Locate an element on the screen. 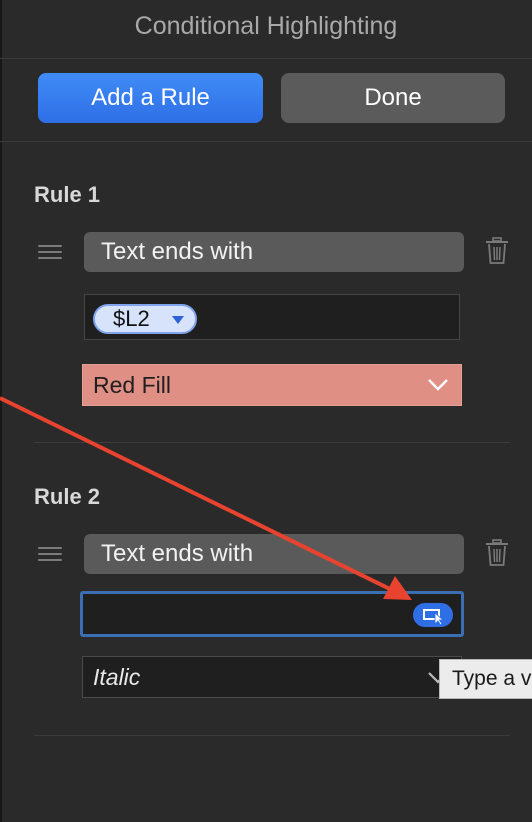 This screenshot has width=532, height=822. token-dropdown-icon is located at coordinates (178, 320).